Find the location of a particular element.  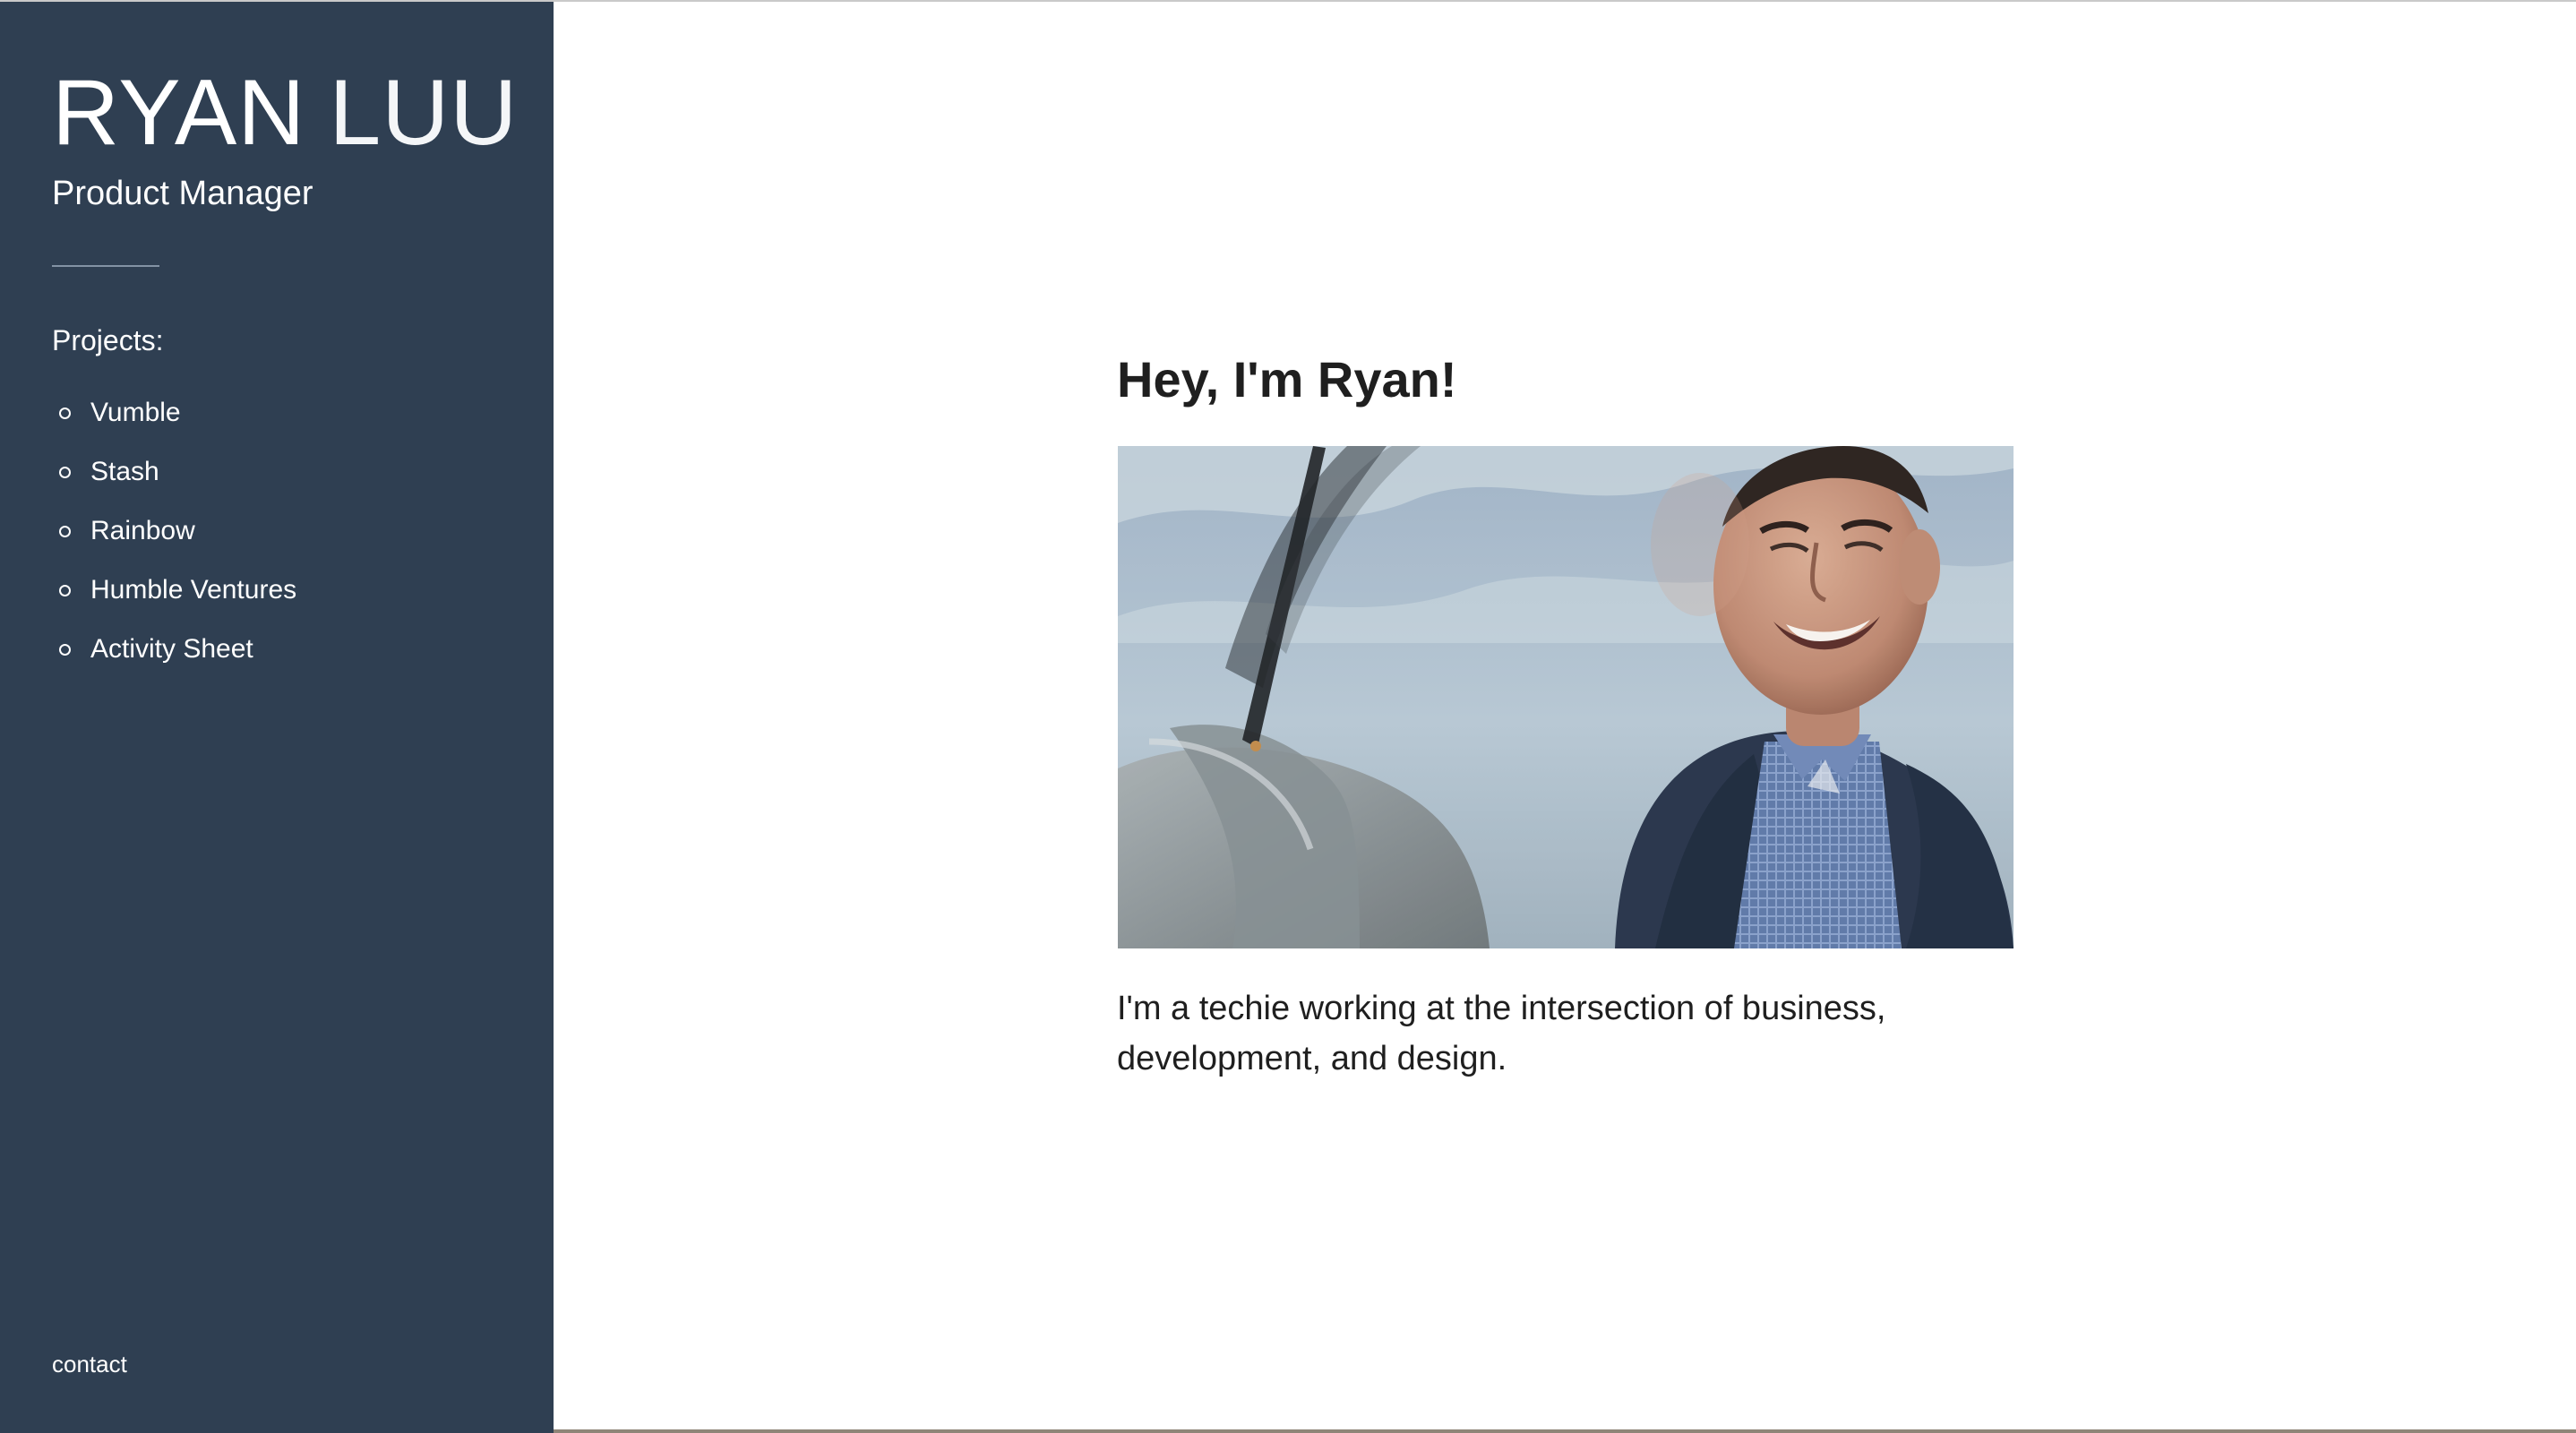

project-label: Activity Sheet is located at coordinates (171, 649).